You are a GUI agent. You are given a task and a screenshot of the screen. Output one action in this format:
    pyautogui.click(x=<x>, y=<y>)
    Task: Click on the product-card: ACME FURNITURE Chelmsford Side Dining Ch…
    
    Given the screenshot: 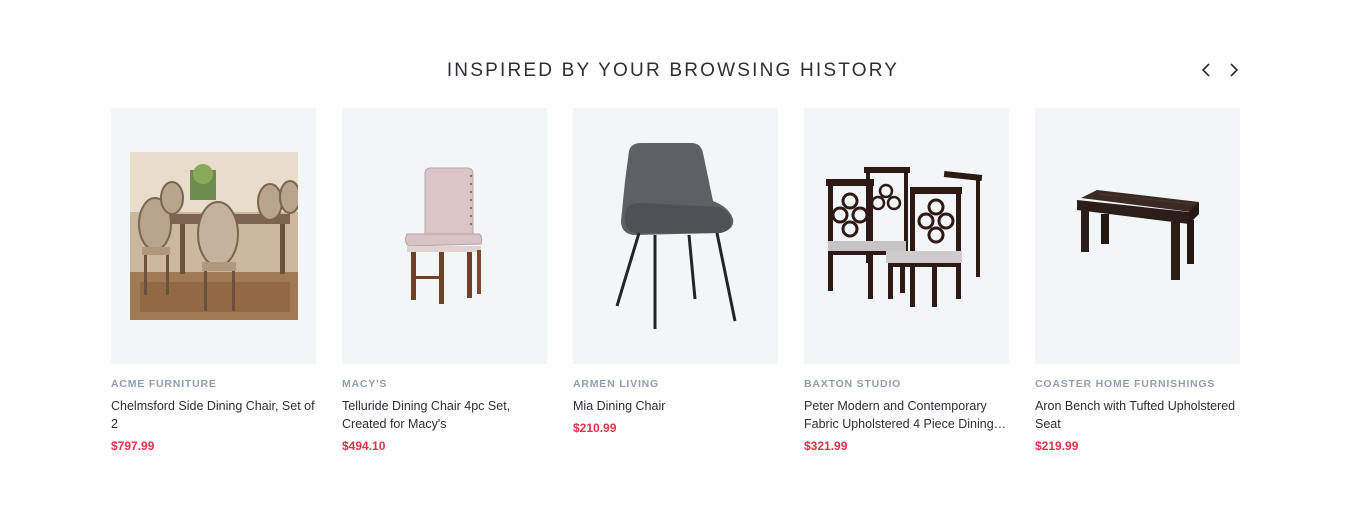 What is the action you would take?
    pyautogui.click(x=213, y=280)
    